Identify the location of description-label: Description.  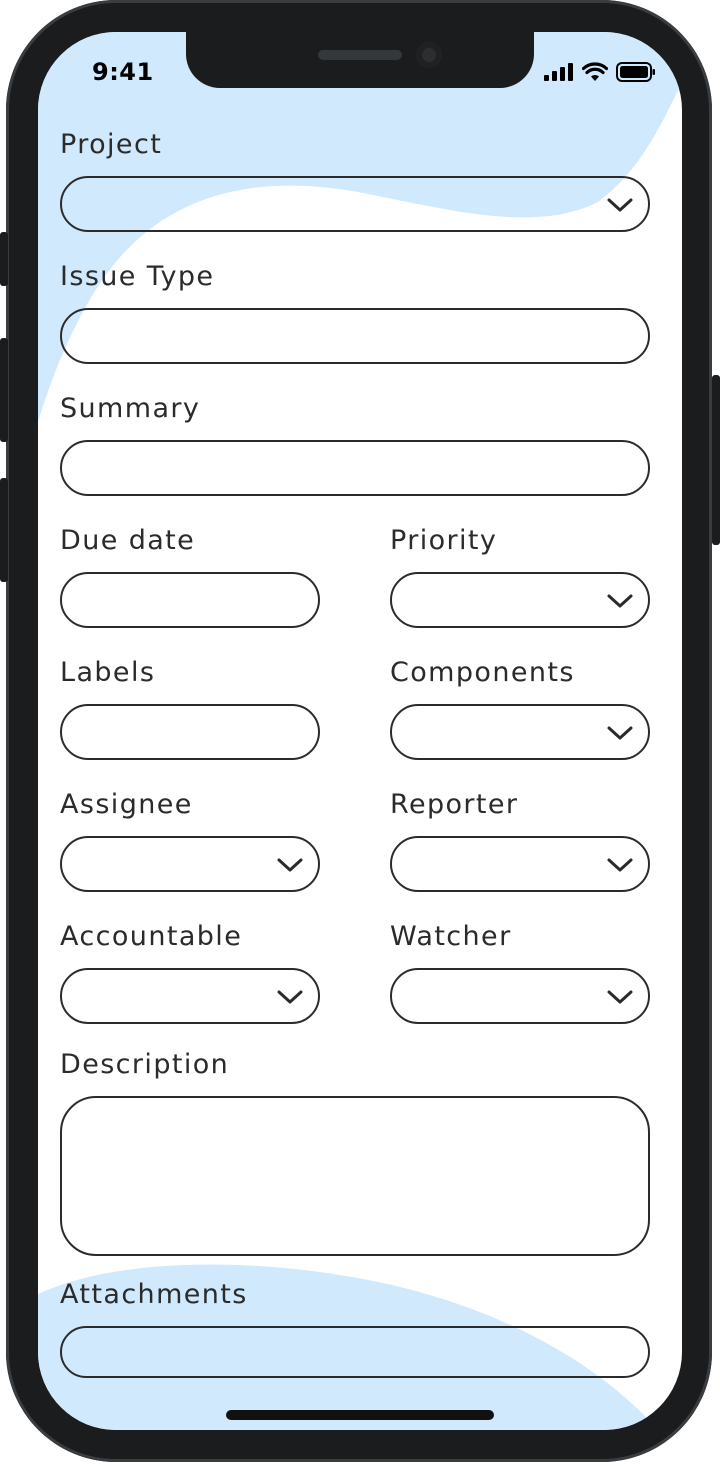
(145, 1064).